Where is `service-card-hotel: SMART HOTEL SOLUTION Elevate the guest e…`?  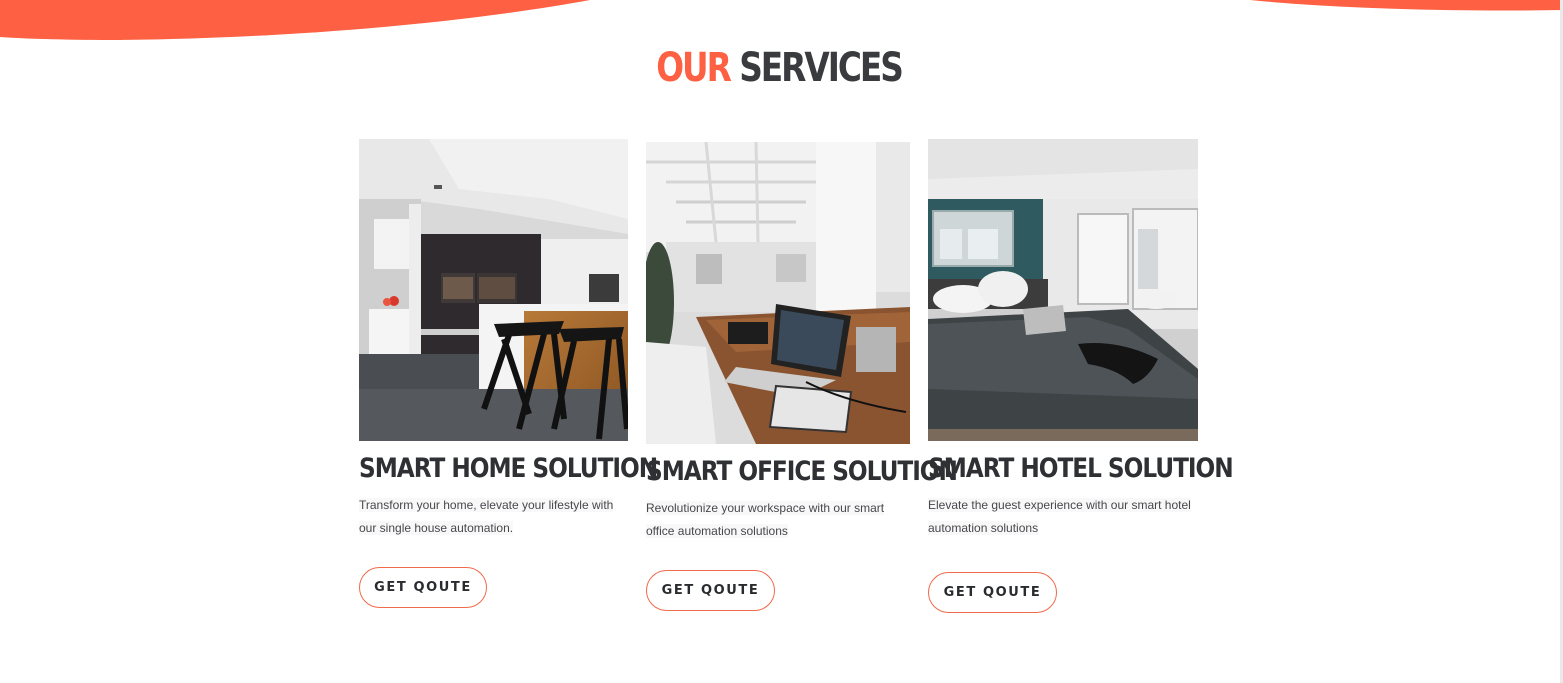
service-card-hotel: SMART HOTEL SOLUTION Elevate the guest e… is located at coordinates (1081, 379).